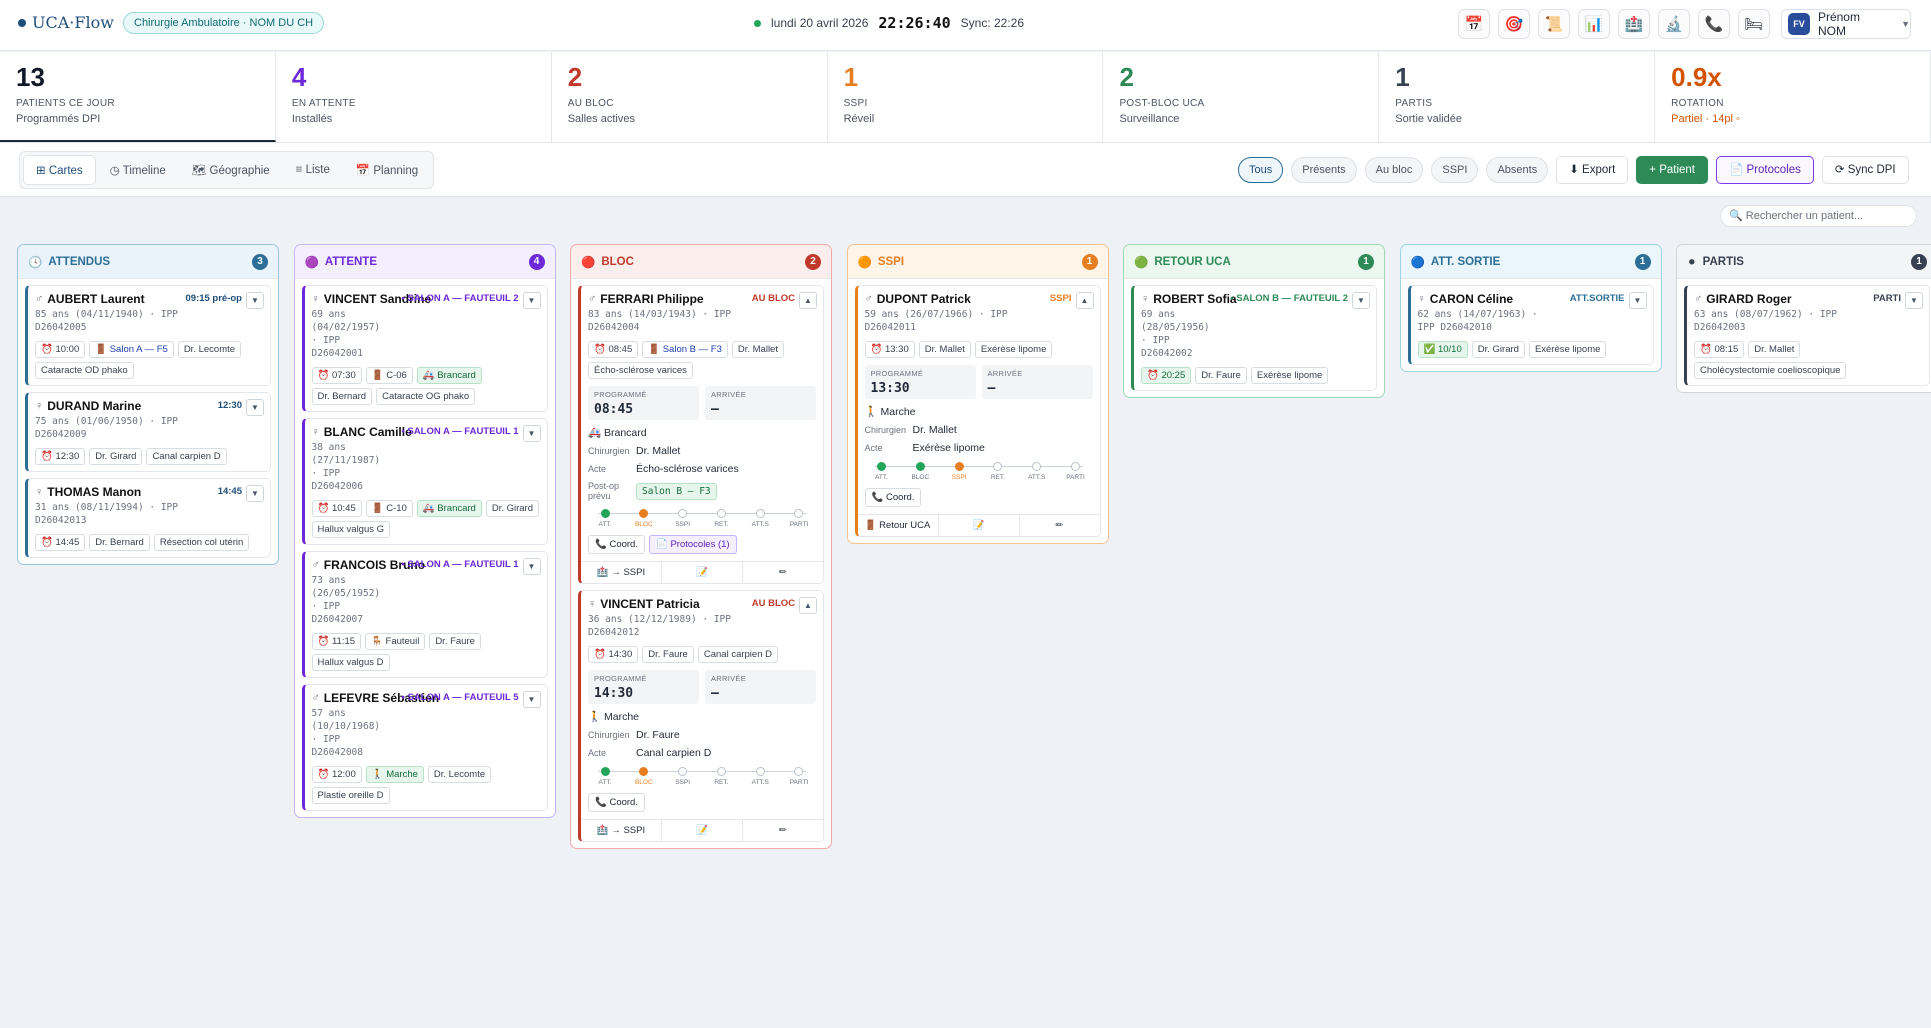  I want to click on filter-1: Présents, so click(1324, 170).